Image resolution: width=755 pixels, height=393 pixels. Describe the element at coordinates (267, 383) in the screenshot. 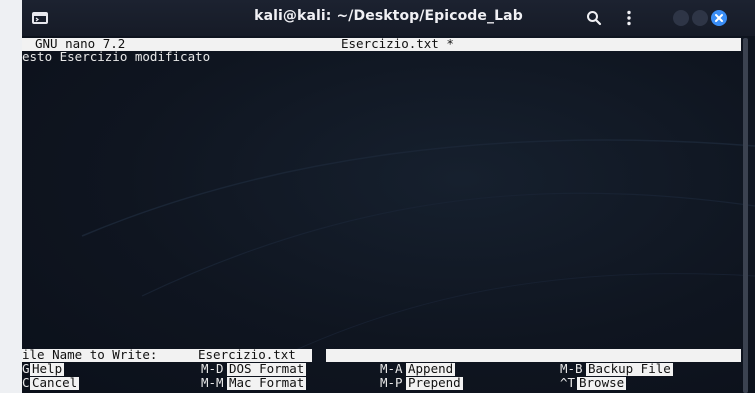

I see `shortcut-mac-format: Mac Format` at that location.